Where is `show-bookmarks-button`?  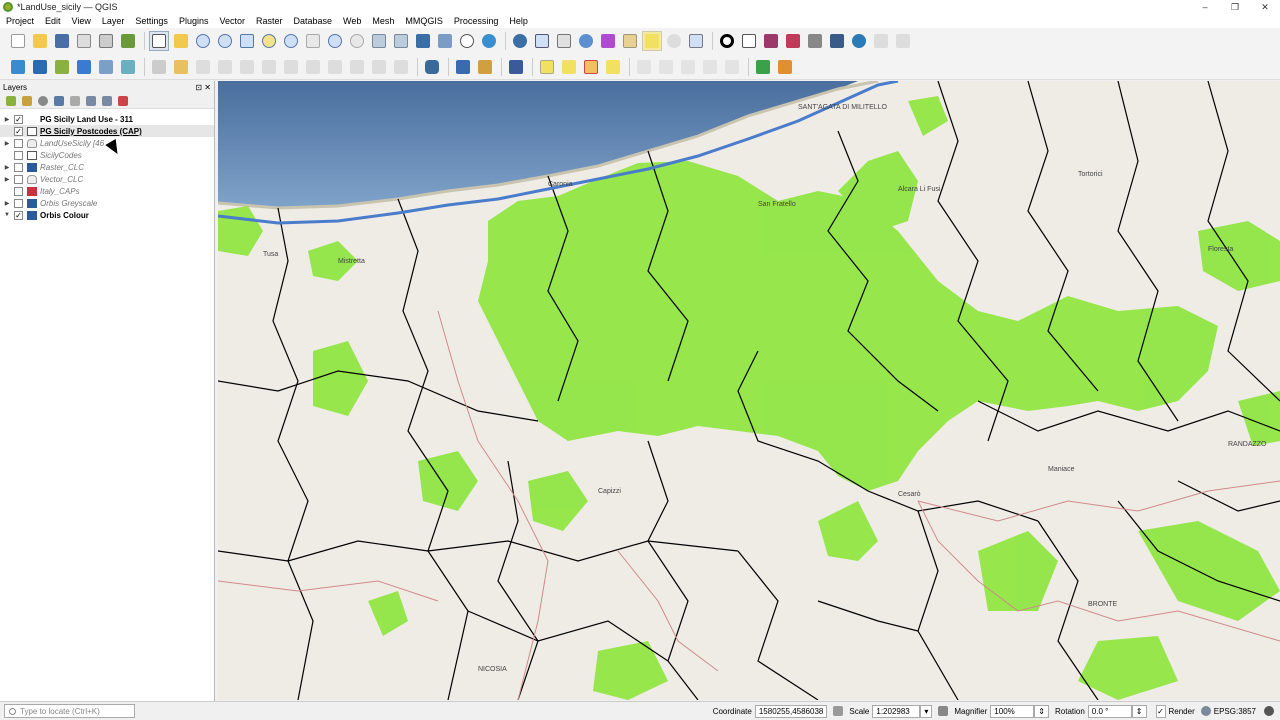
show-bookmarks-button is located at coordinates (445, 41).